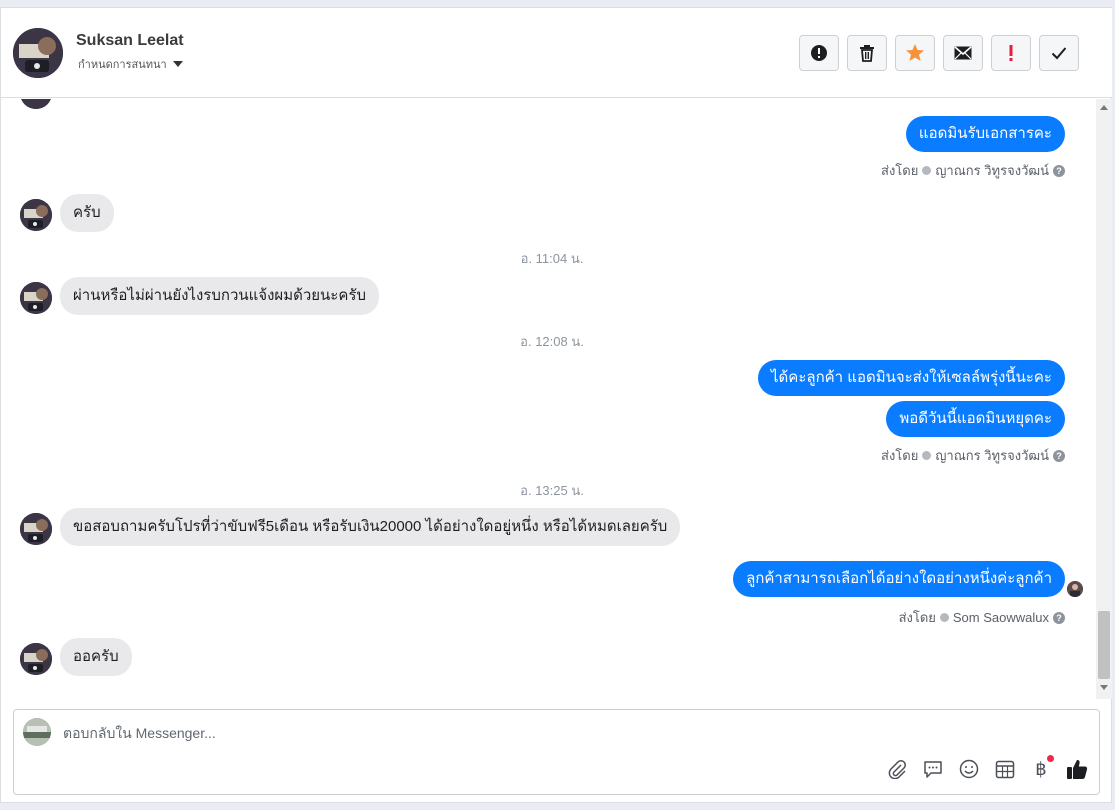 The width and height of the screenshot is (1115, 810). What do you see at coordinates (985, 134) in the screenshot?
I see `outgoing-message: แอดมินรับเอกสารคะ` at bounding box center [985, 134].